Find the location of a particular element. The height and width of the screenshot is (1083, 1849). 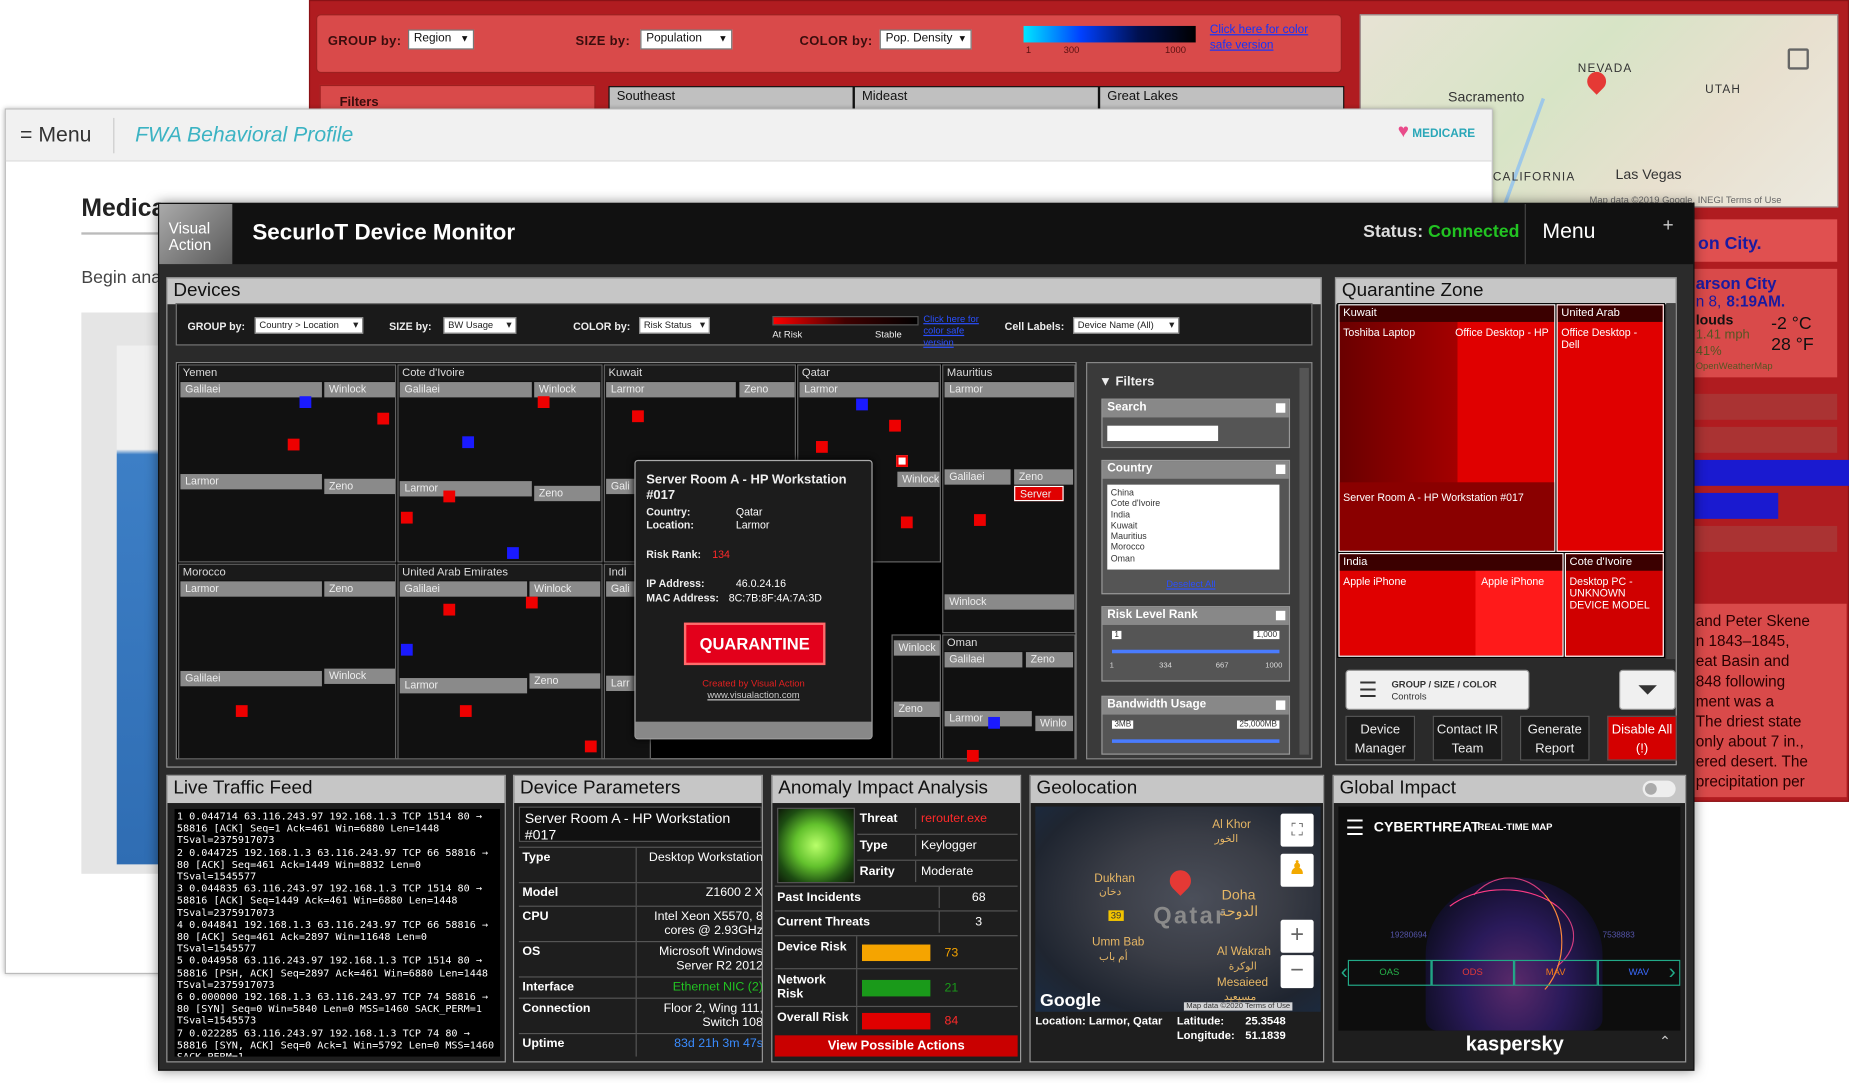

country-option: Kuwait is located at coordinates (1193, 525).